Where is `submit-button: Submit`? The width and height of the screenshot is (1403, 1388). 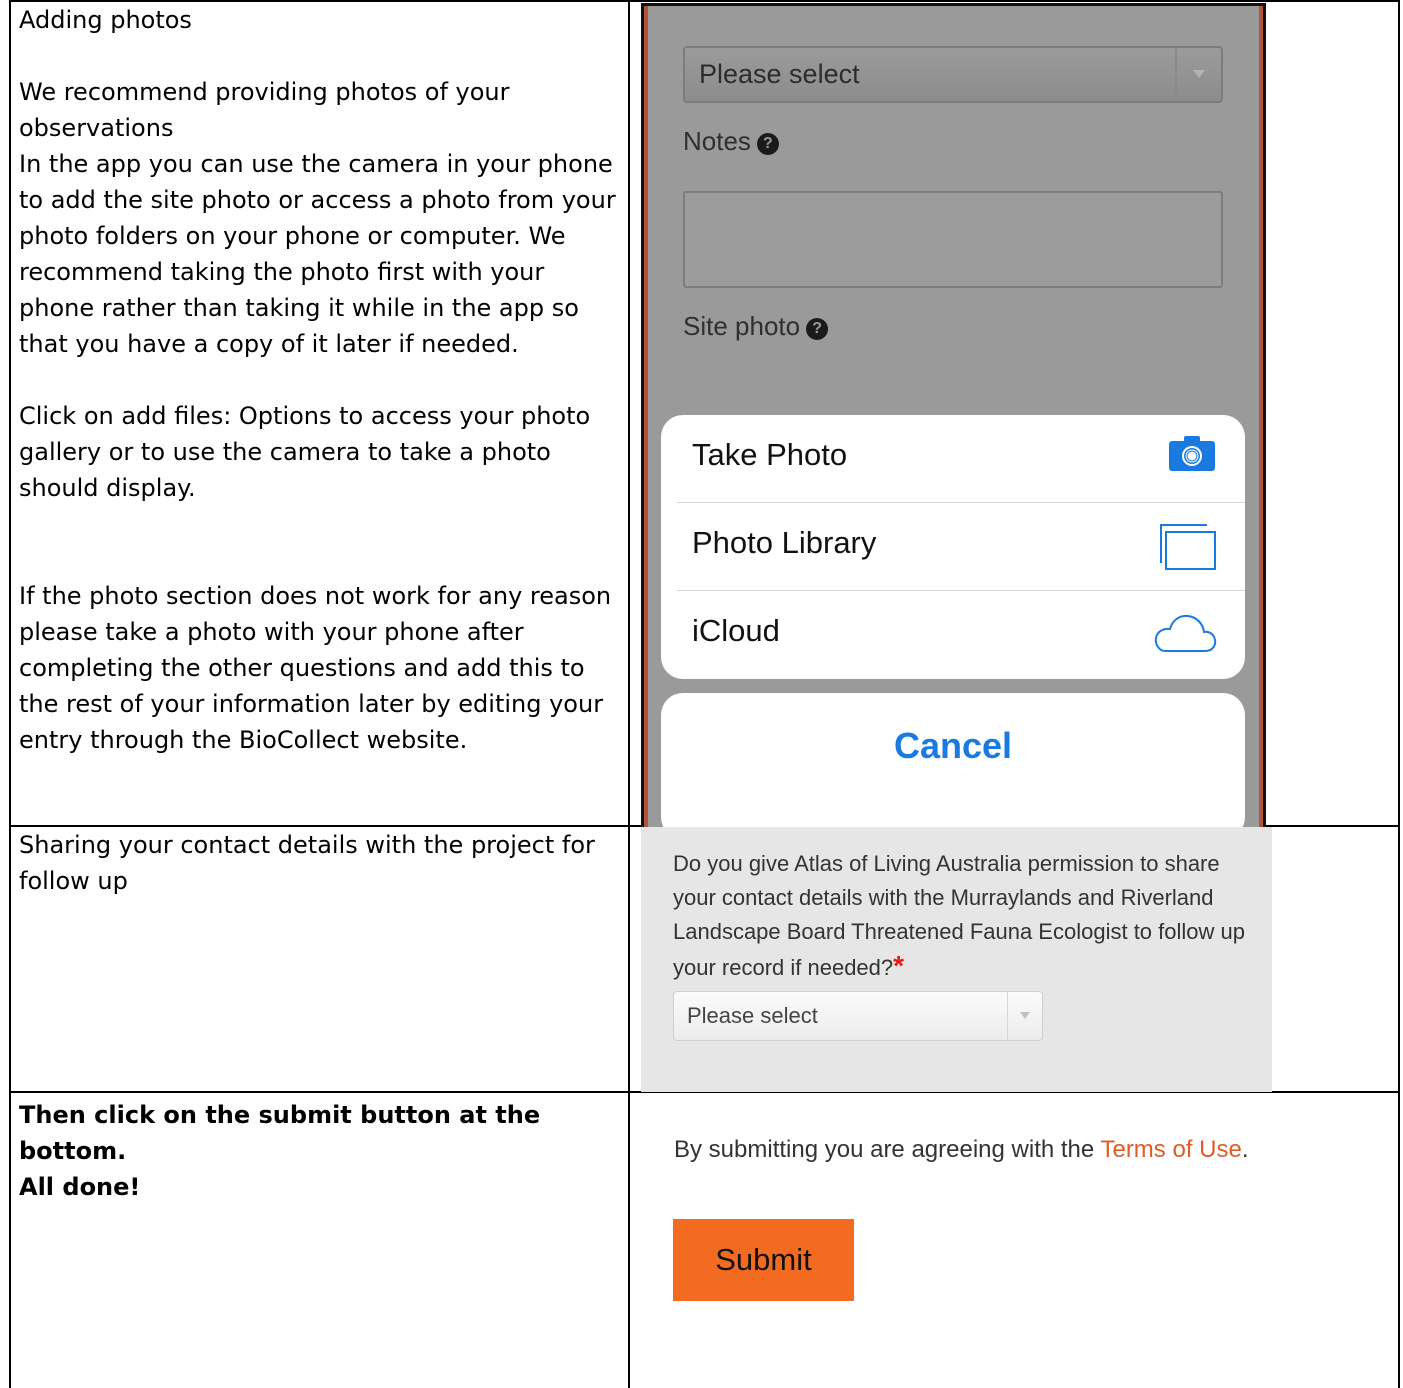
submit-button: Submit is located at coordinates (763, 1260).